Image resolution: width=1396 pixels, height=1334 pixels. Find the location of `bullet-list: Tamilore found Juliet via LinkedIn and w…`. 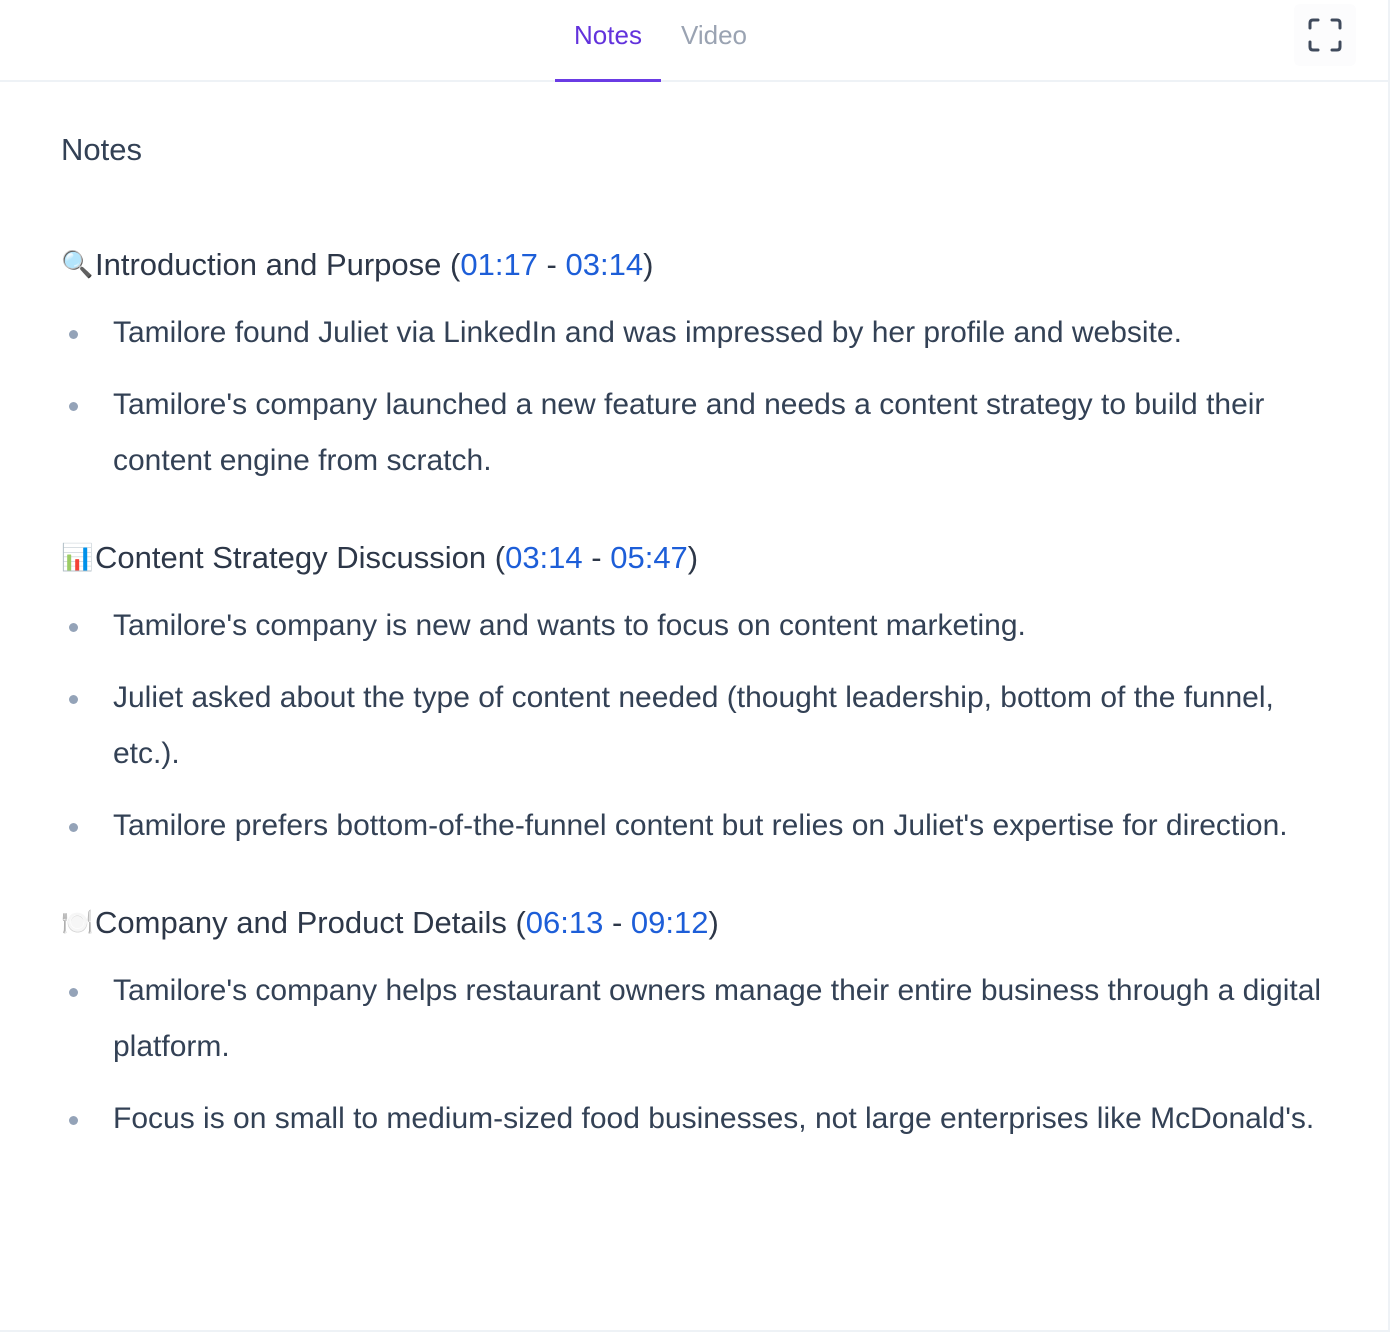

bullet-list: Tamilore found Juliet via LinkedIn and w… is located at coordinates (701, 397).